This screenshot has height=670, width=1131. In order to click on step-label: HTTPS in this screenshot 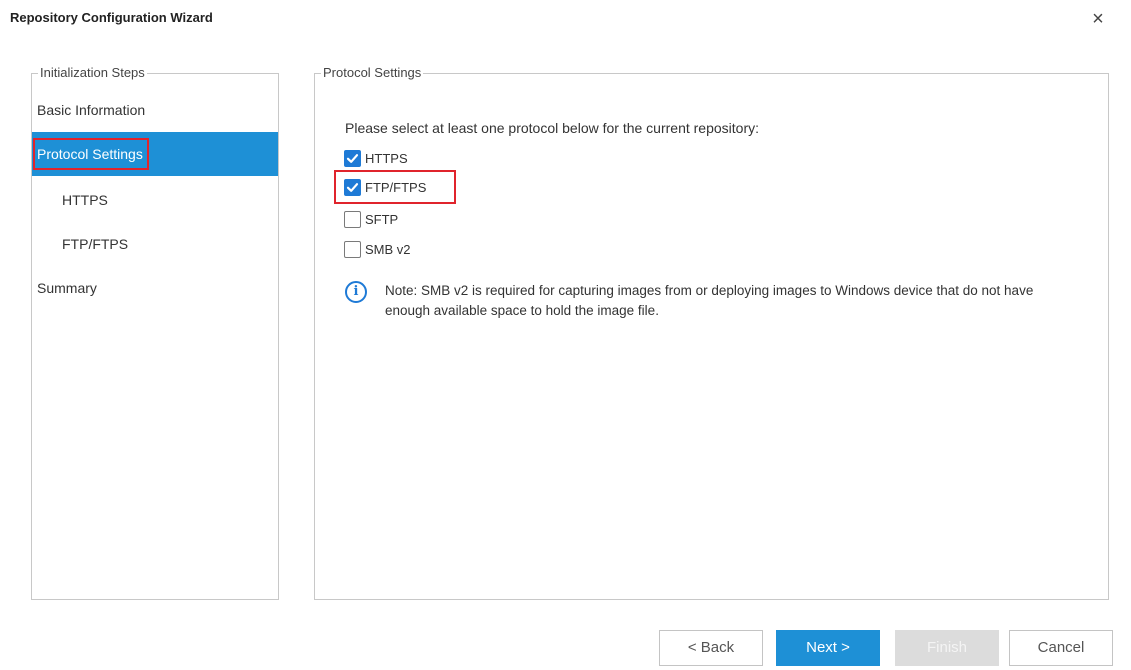, I will do `click(85, 200)`.